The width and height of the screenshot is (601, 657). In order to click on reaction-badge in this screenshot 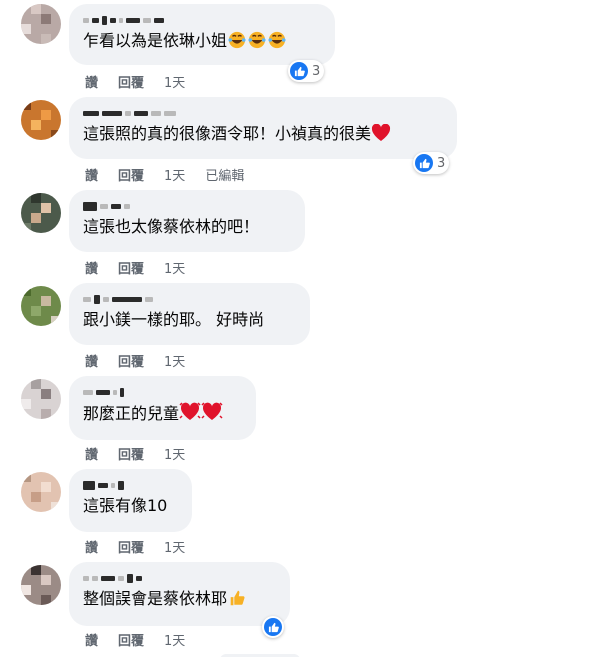, I will do `click(273, 627)`.